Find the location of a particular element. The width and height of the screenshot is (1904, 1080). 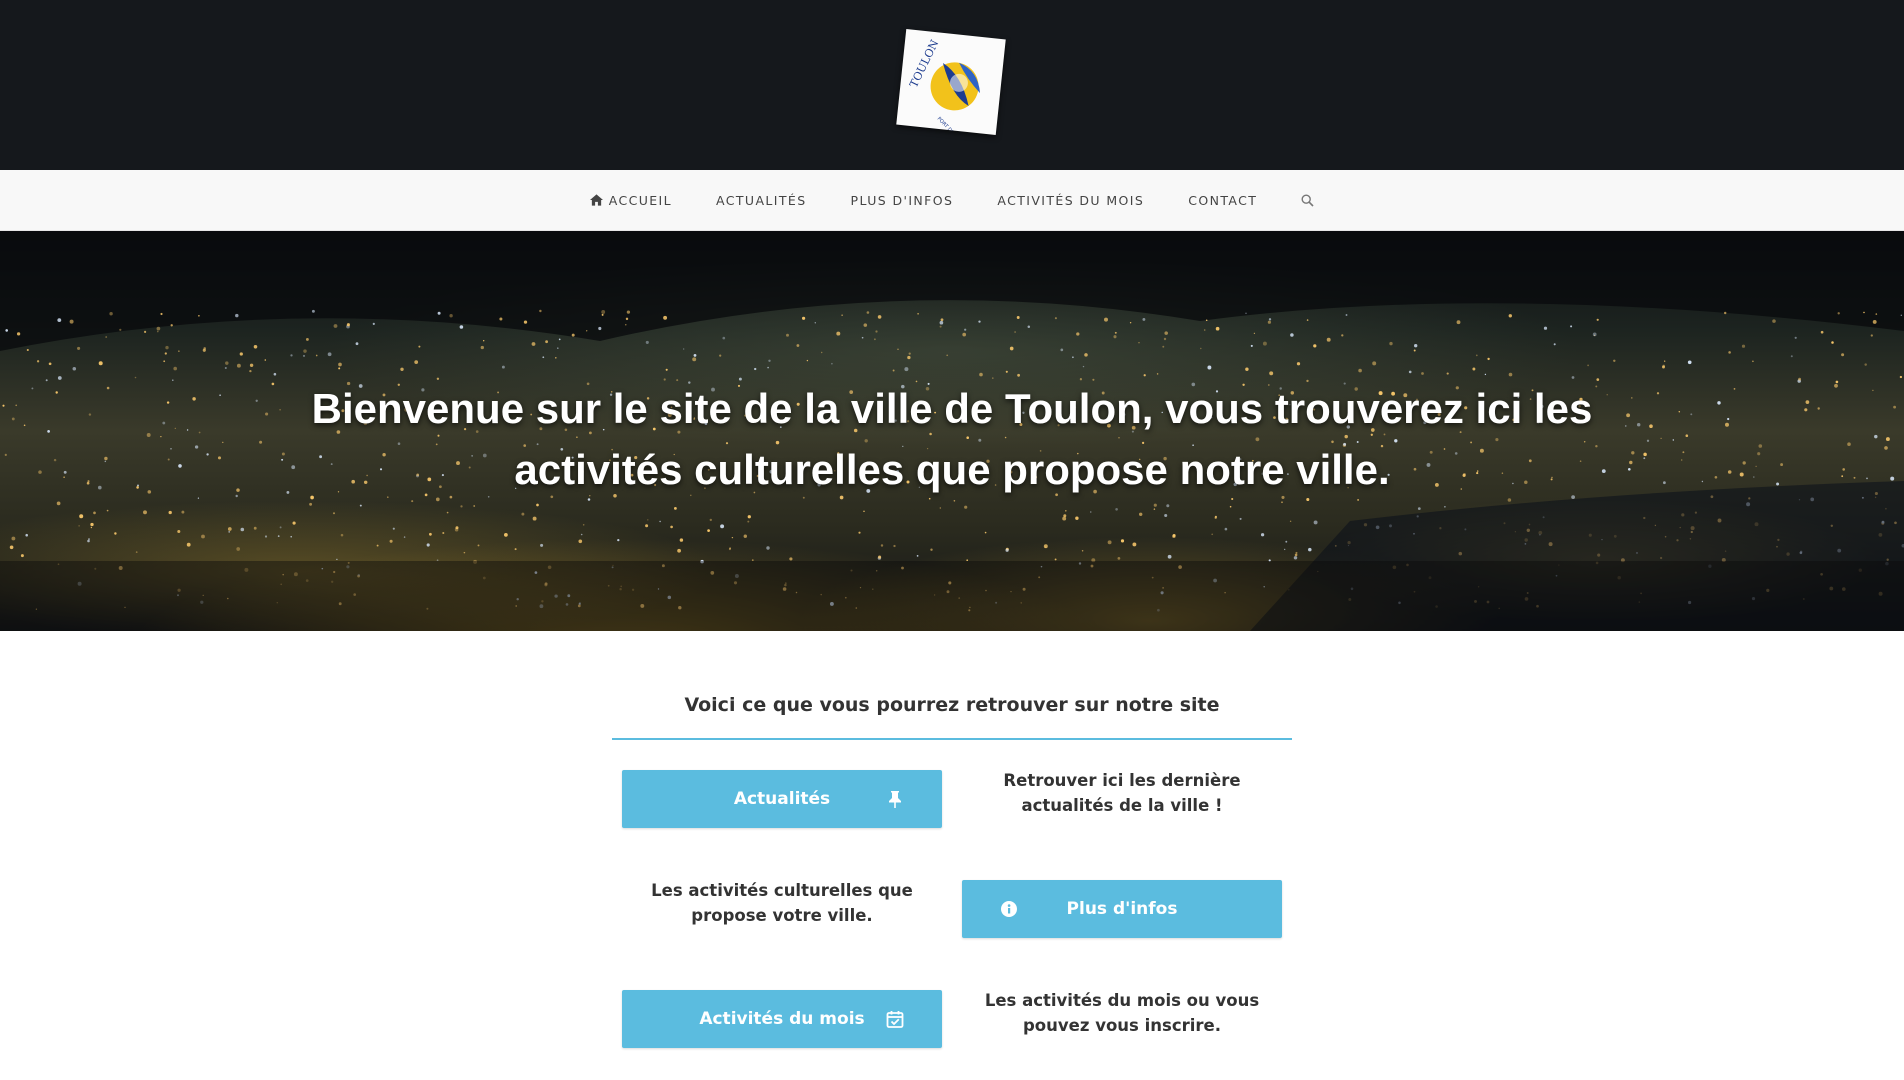

nav-item-label: ACTIVITÉS DU MOIS is located at coordinates (1071, 200).